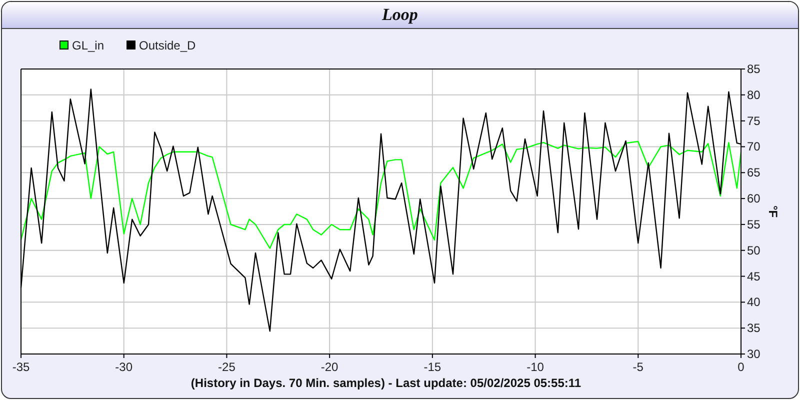 The image size is (800, 400). Describe the element at coordinates (167, 45) in the screenshot. I see `legend-label: Outside_D` at that location.